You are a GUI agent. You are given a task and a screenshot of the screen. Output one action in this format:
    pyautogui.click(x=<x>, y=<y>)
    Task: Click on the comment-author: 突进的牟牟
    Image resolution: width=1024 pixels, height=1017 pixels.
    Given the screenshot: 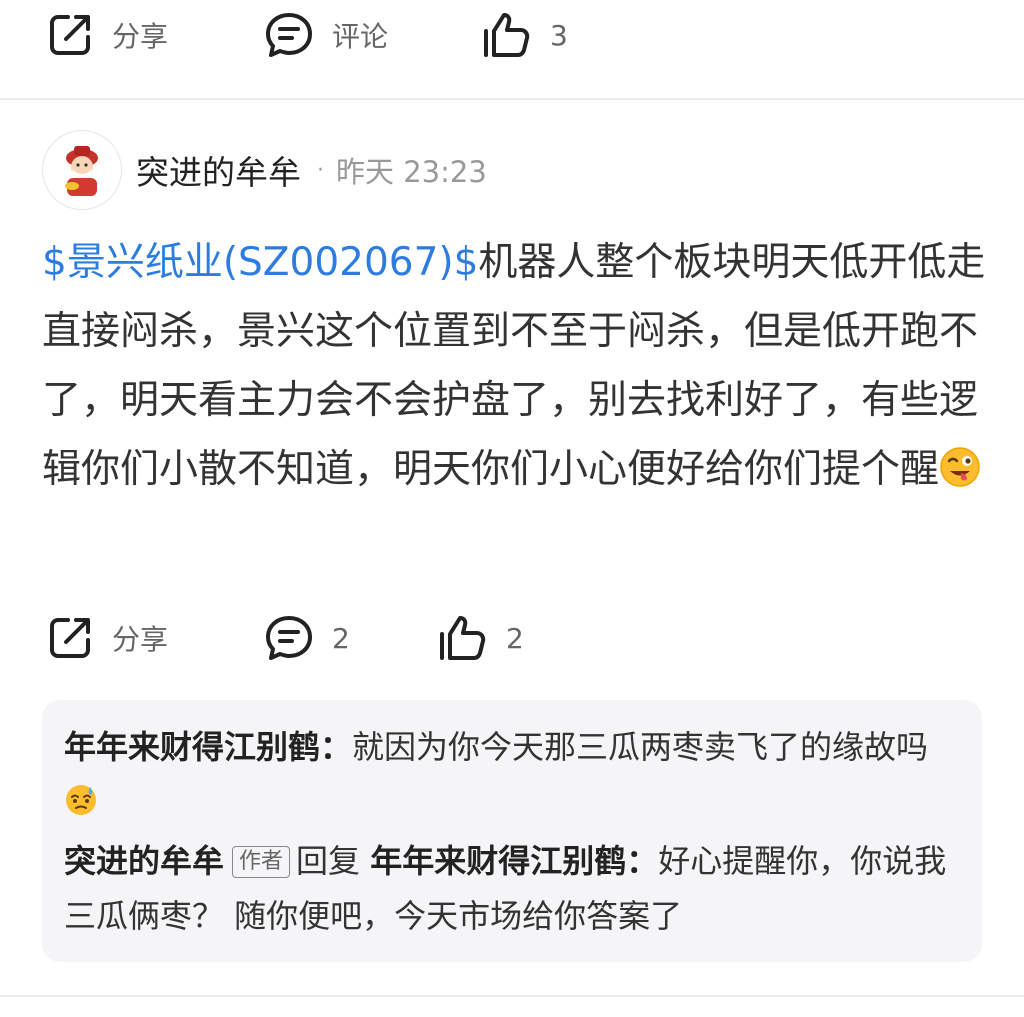 What is the action you would take?
    pyautogui.click(x=144, y=861)
    